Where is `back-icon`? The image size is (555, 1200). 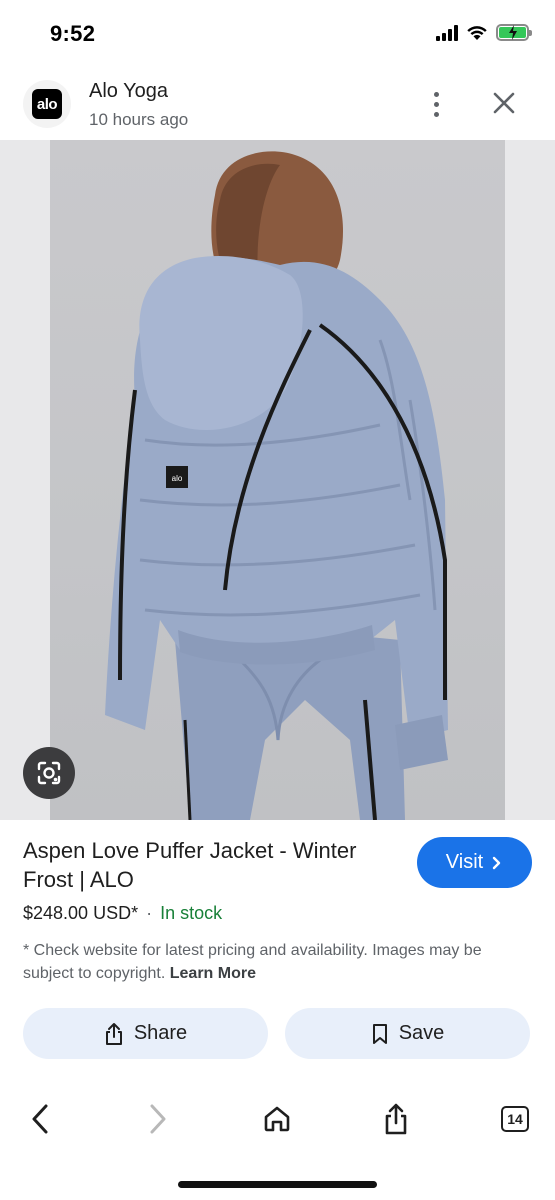
back-icon is located at coordinates (40, 1119).